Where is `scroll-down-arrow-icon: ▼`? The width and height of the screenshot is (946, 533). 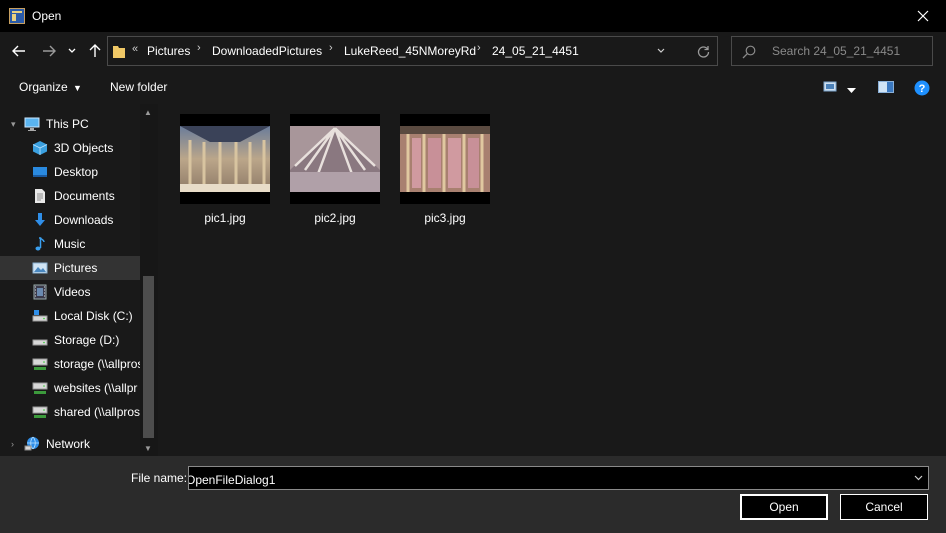
scroll-down-arrow-icon: ▼ is located at coordinates (148, 448).